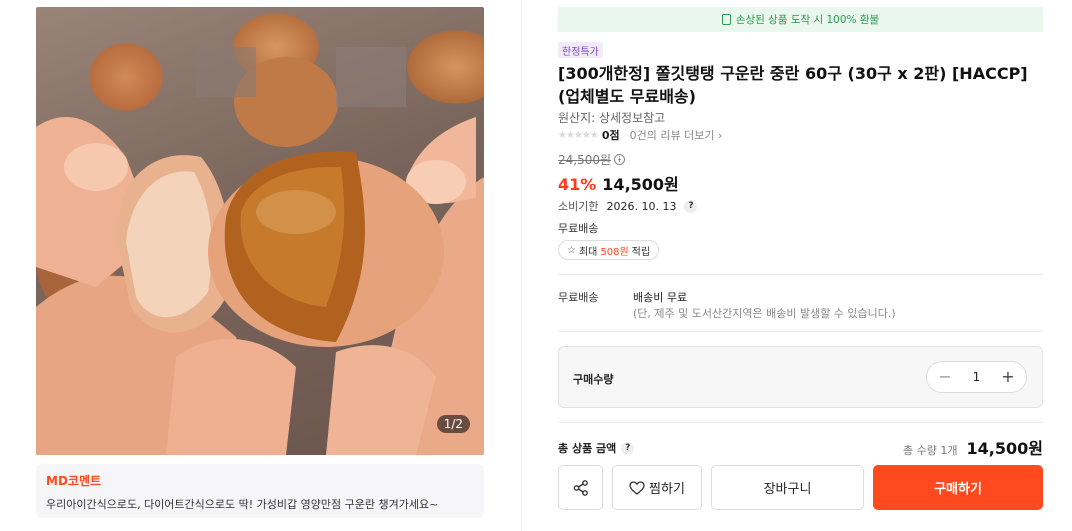 The width and height of the screenshot is (1072, 531). I want to click on quantity-stepper: − 1 +, so click(976, 377).